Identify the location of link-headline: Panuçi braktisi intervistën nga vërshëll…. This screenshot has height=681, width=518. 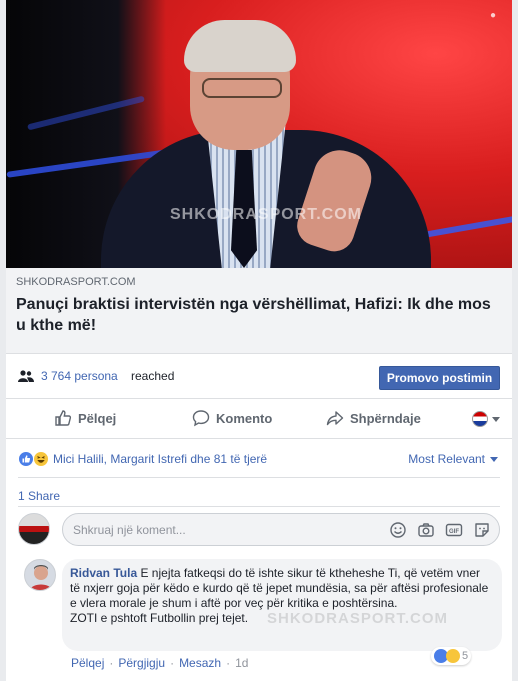
(259, 315).